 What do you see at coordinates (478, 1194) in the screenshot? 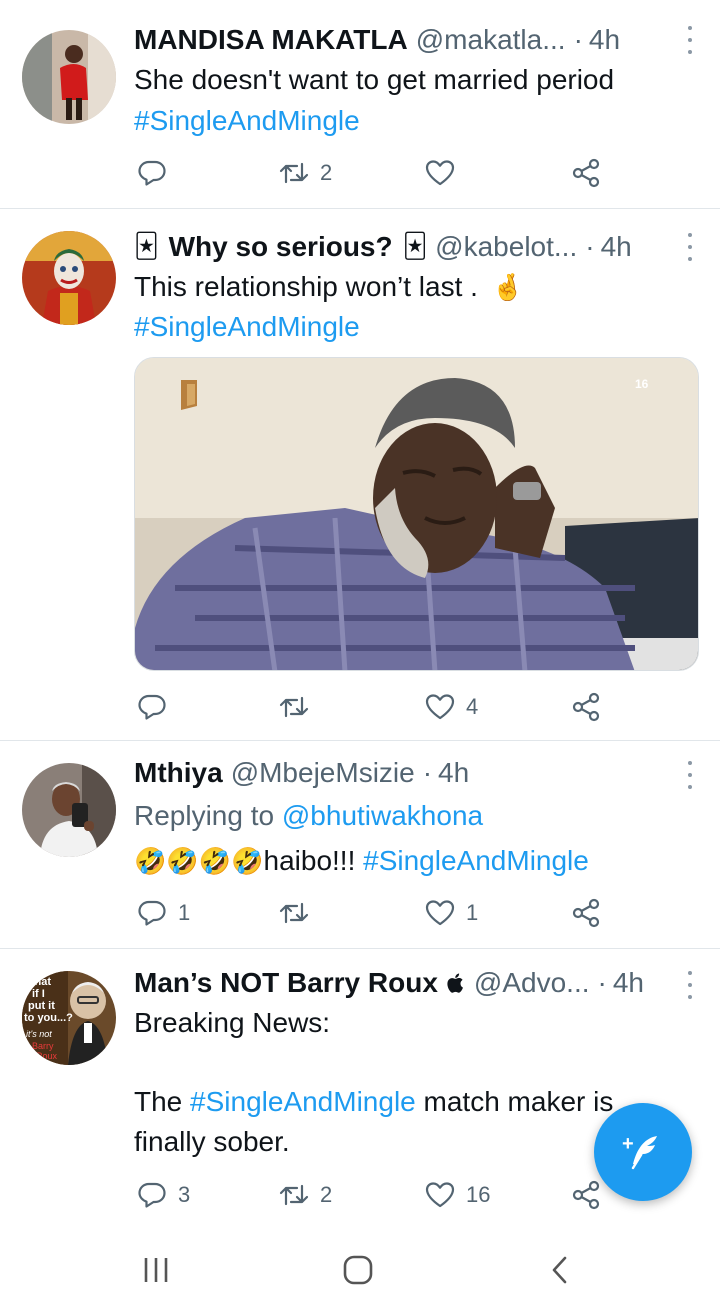
I see `like-count: 16` at bounding box center [478, 1194].